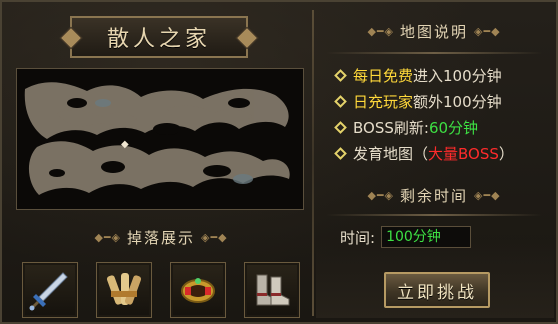 This screenshot has height=324, width=558. What do you see at coordinates (457, 101) in the screenshot?
I see `info-text: 额外100分钟` at bounding box center [457, 101].